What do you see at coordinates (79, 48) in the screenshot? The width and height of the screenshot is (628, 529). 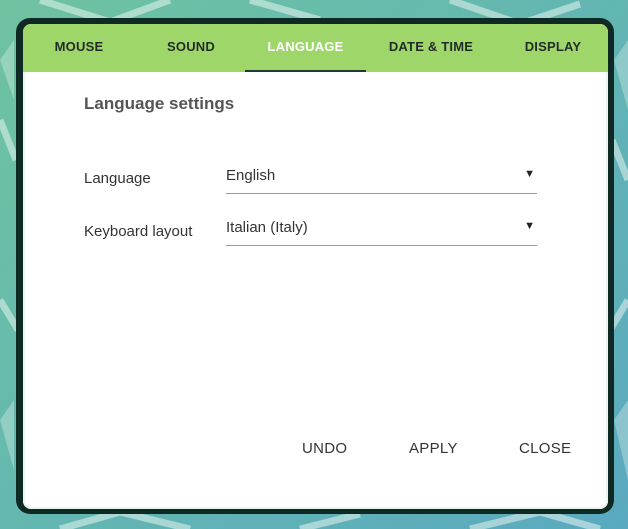 I see `tab-mouse: MOUSE` at bounding box center [79, 48].